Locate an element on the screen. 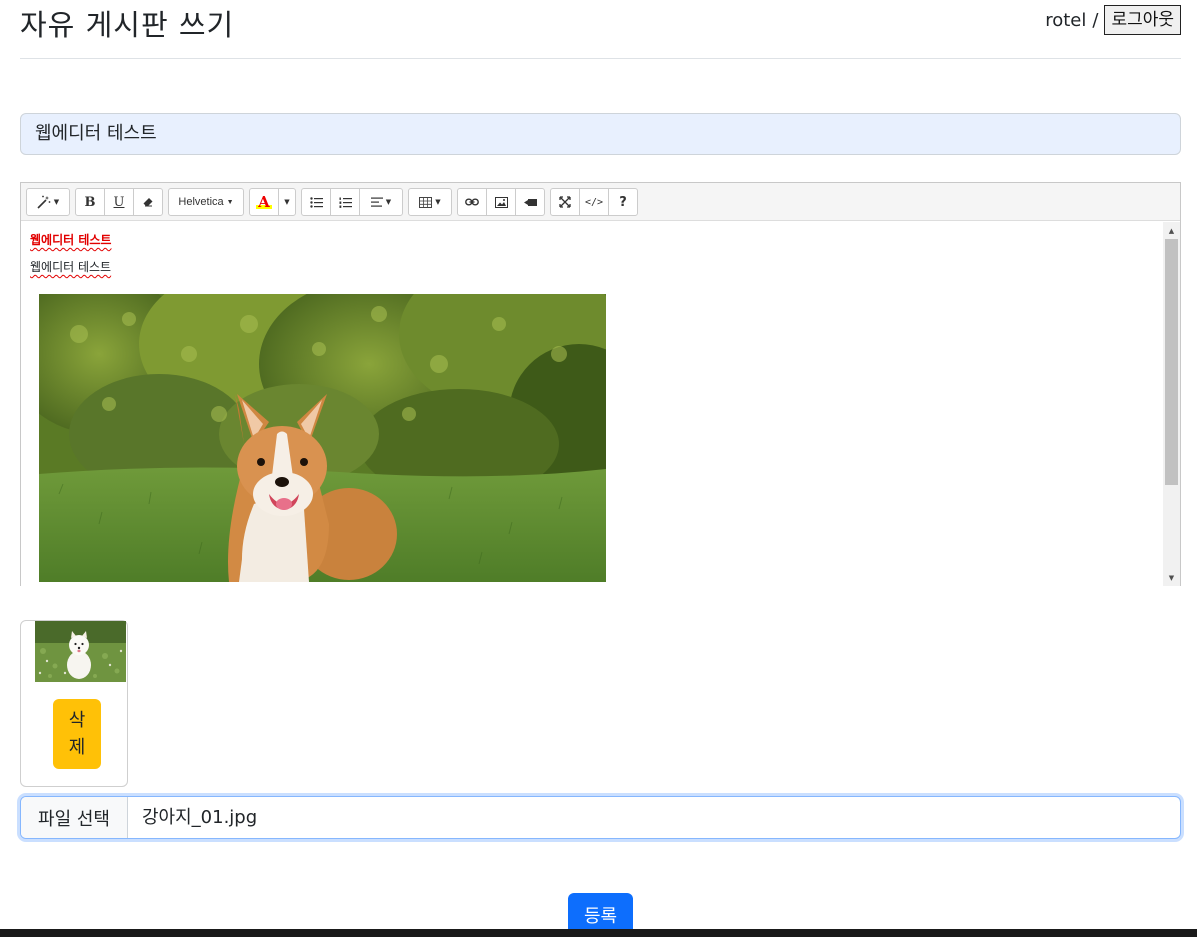  page-title: 자유 게시판 쓰기 is located at coordinates (127, 25).